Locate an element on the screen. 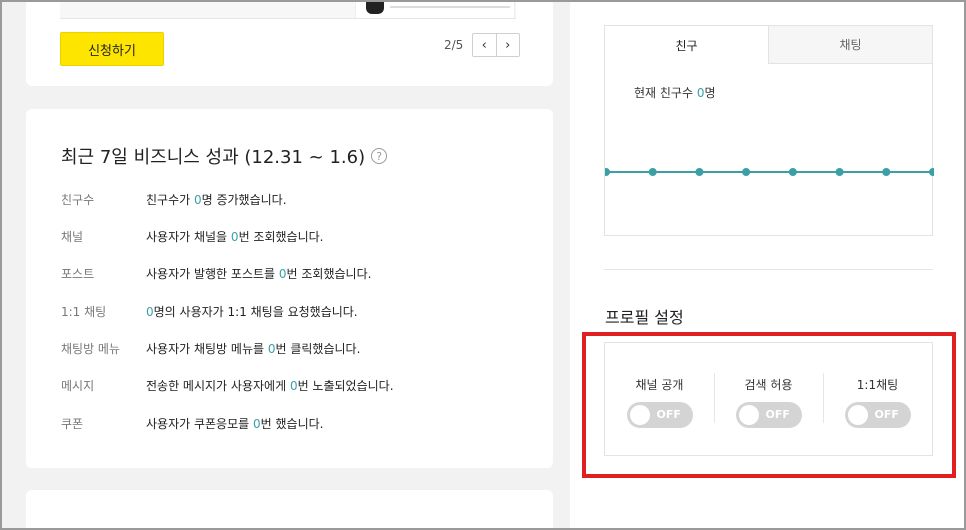 The width and height of the screenshot is (966, 530). pager-indicator: 2/5 is located at coordinates (454, 45).